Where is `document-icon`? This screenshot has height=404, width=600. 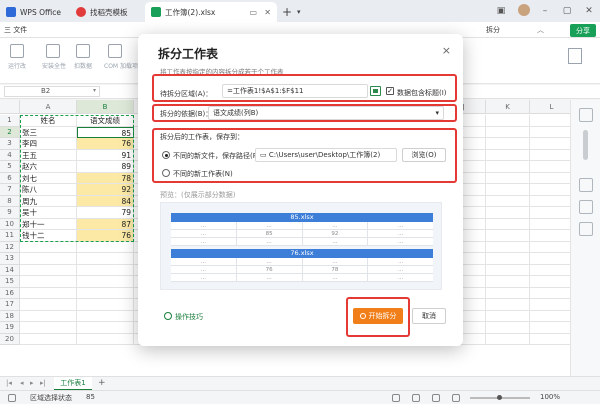 document-icon is located at coordinates (575, 56).